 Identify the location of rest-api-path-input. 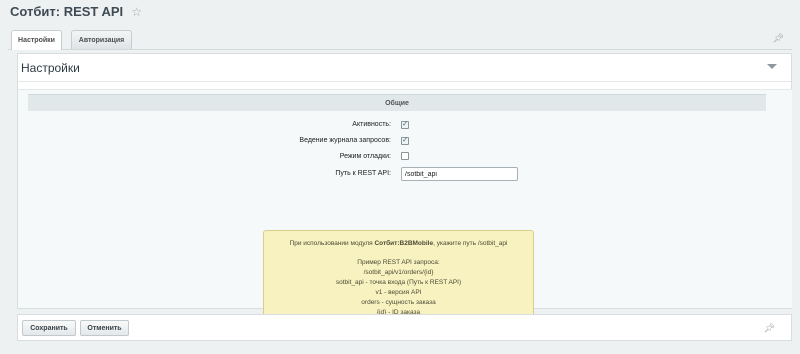
(459, 174).